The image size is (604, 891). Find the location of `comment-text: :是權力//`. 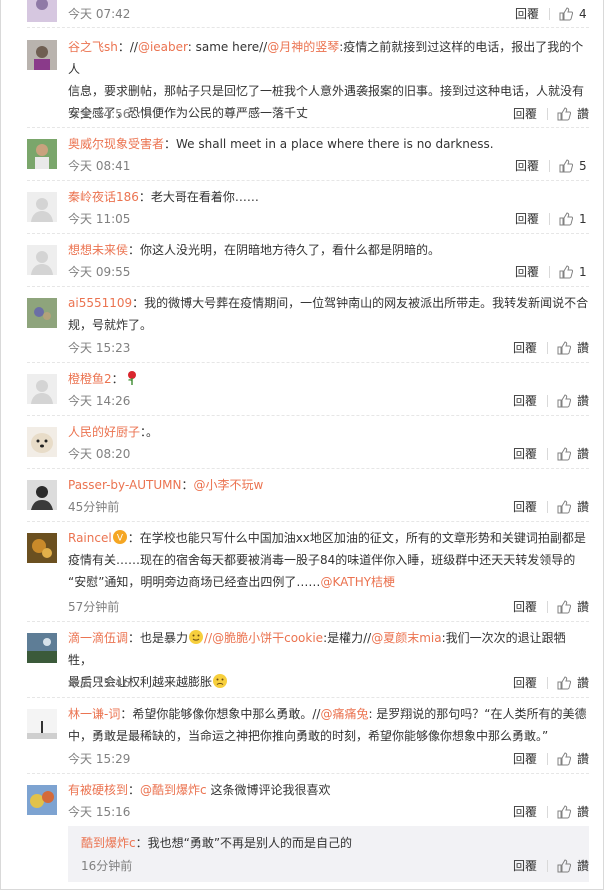

comment-text: :是權力// is located at coordinates (347, 638).